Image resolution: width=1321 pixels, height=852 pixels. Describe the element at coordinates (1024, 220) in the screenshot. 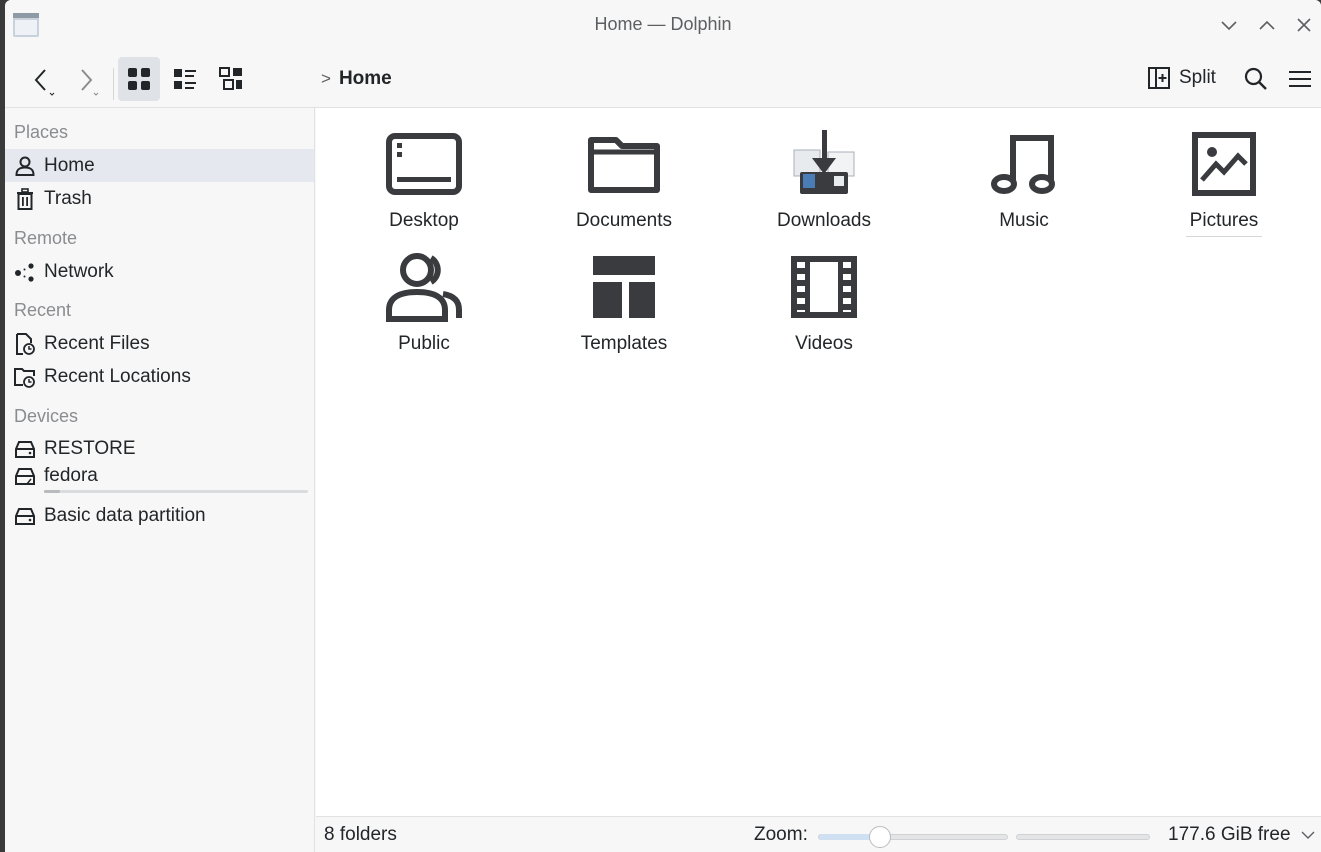

I see `item-label: Music` at that location.